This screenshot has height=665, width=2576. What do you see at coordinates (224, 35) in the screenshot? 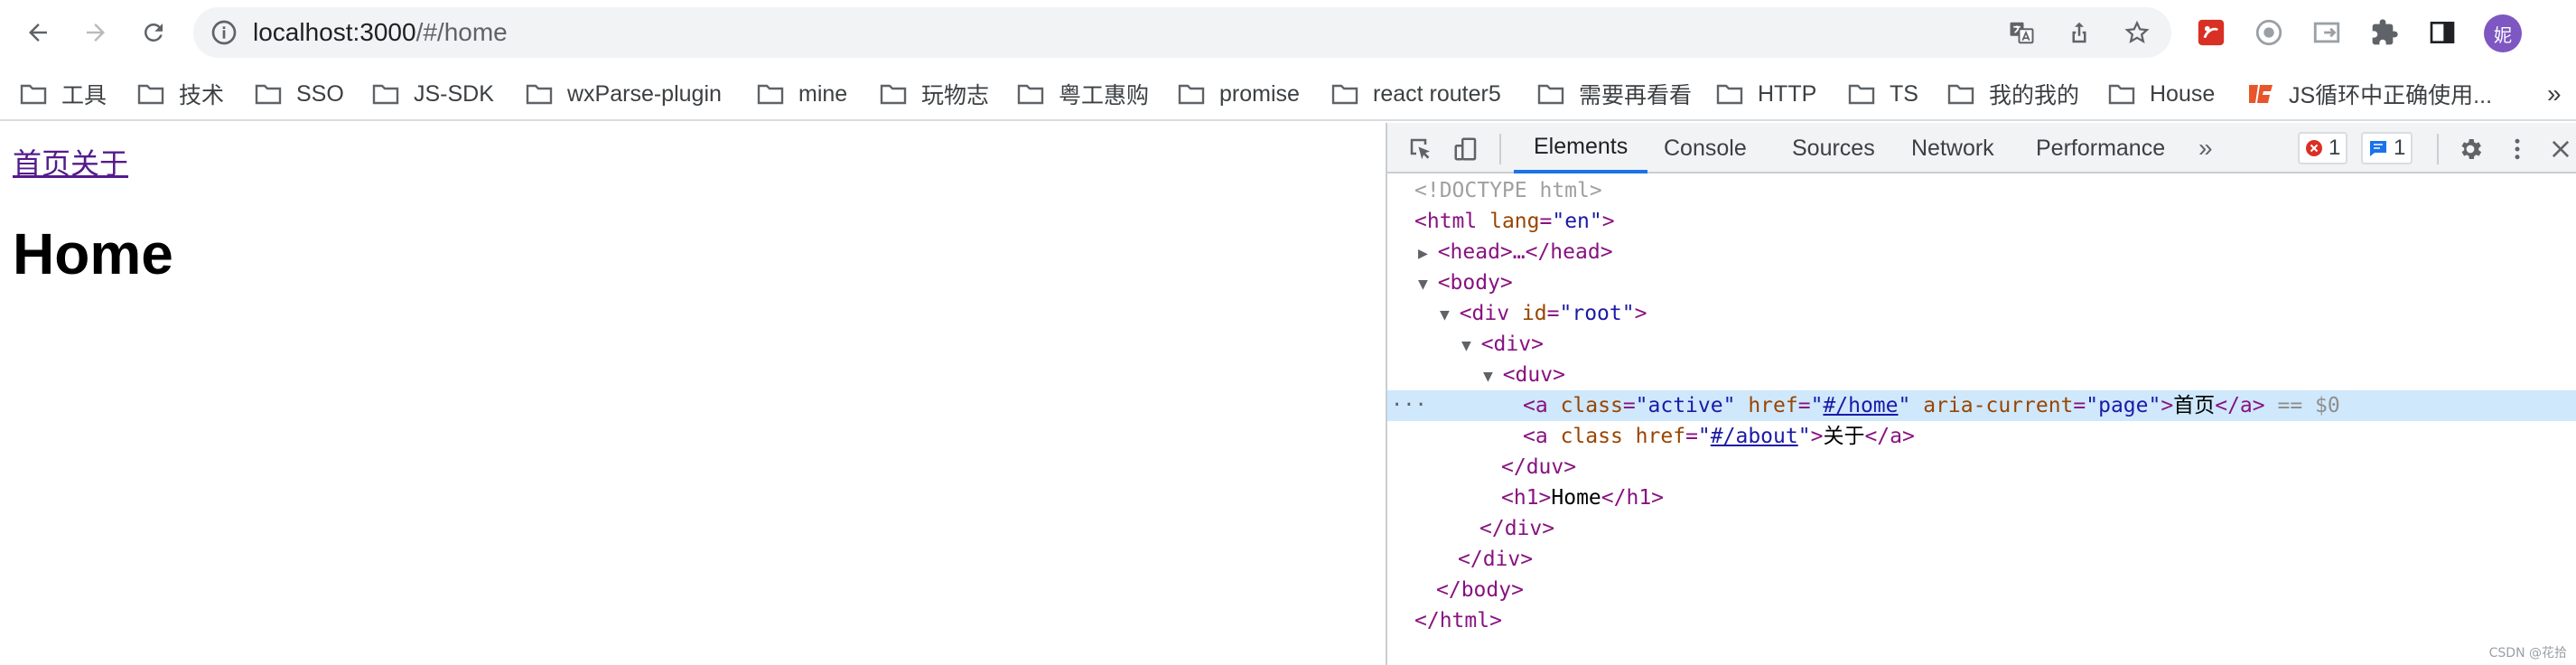
I see `info-icon` at bounding box center [224, 35].